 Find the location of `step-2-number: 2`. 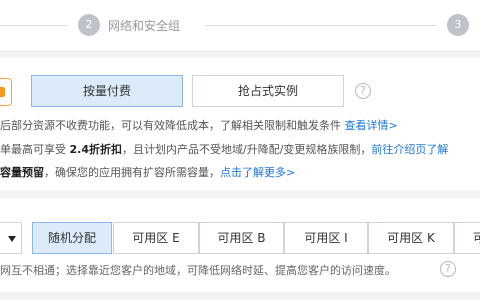

step-2-number: 2 is located at coordinates (89, 25).